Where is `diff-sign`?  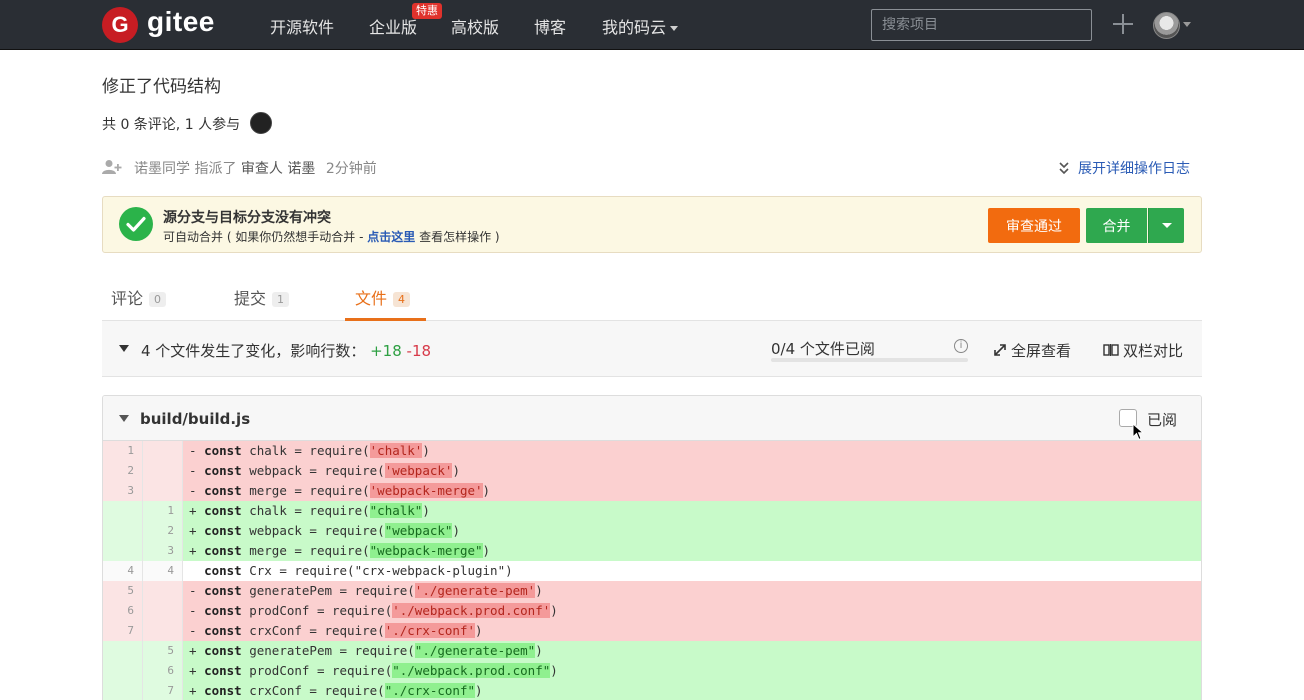
diff-sign is located at coordinates (193, 570).